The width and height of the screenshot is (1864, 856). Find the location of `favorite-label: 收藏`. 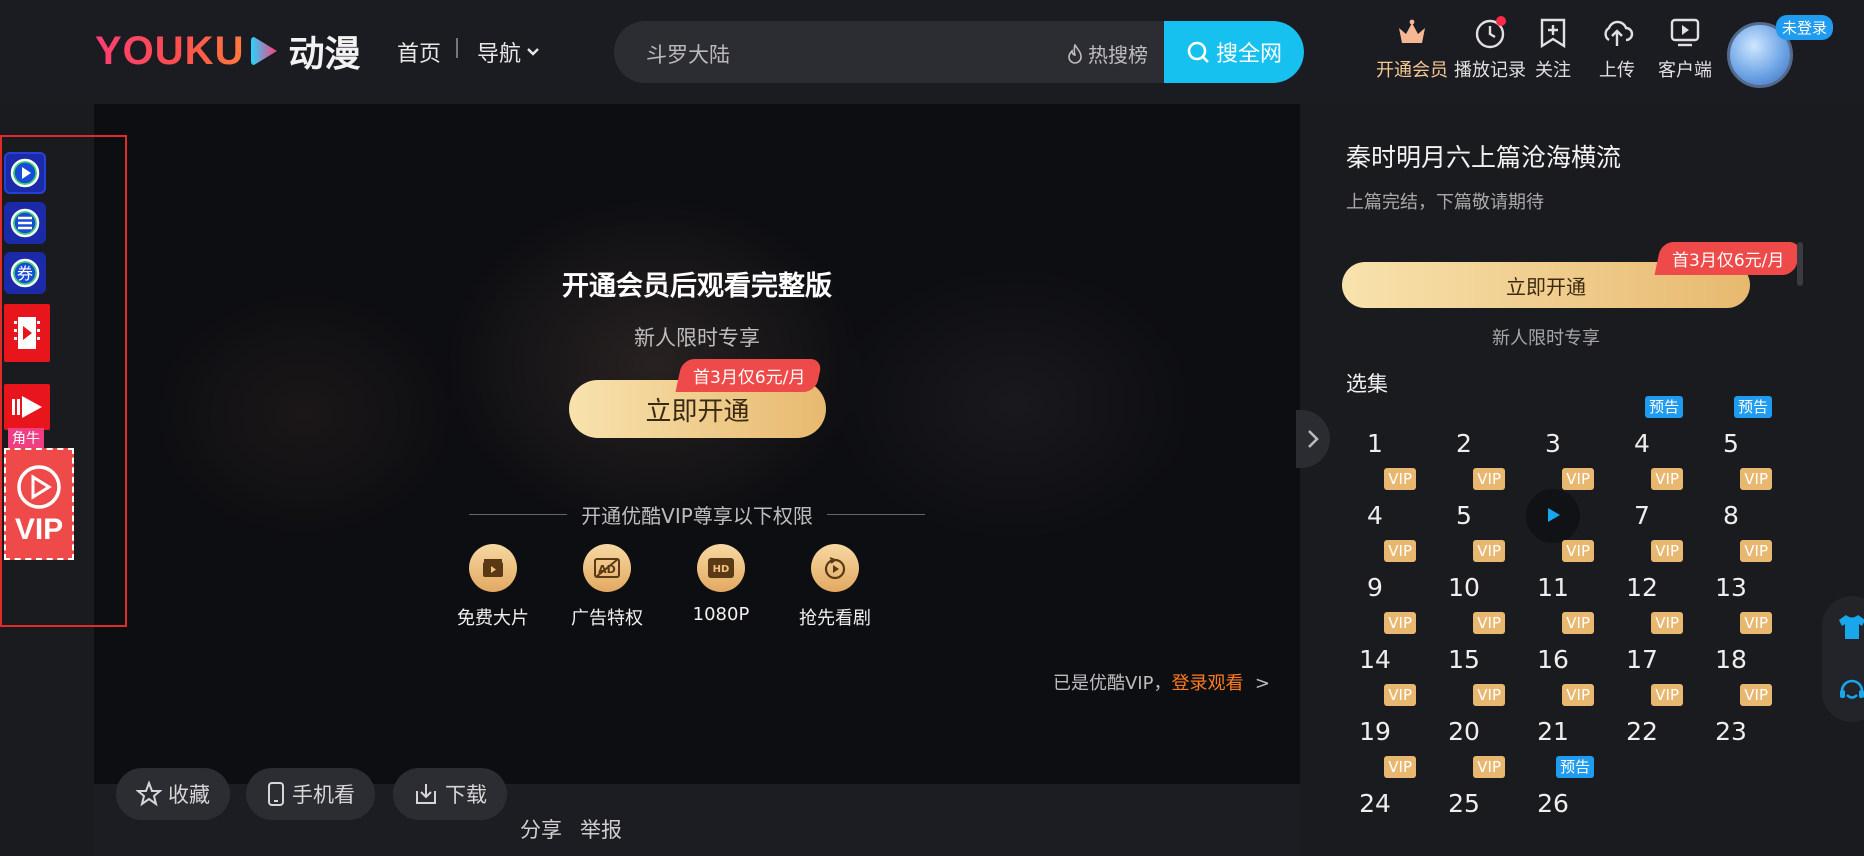

favorite-label: 收藏 is located at coordinates (189, 795).